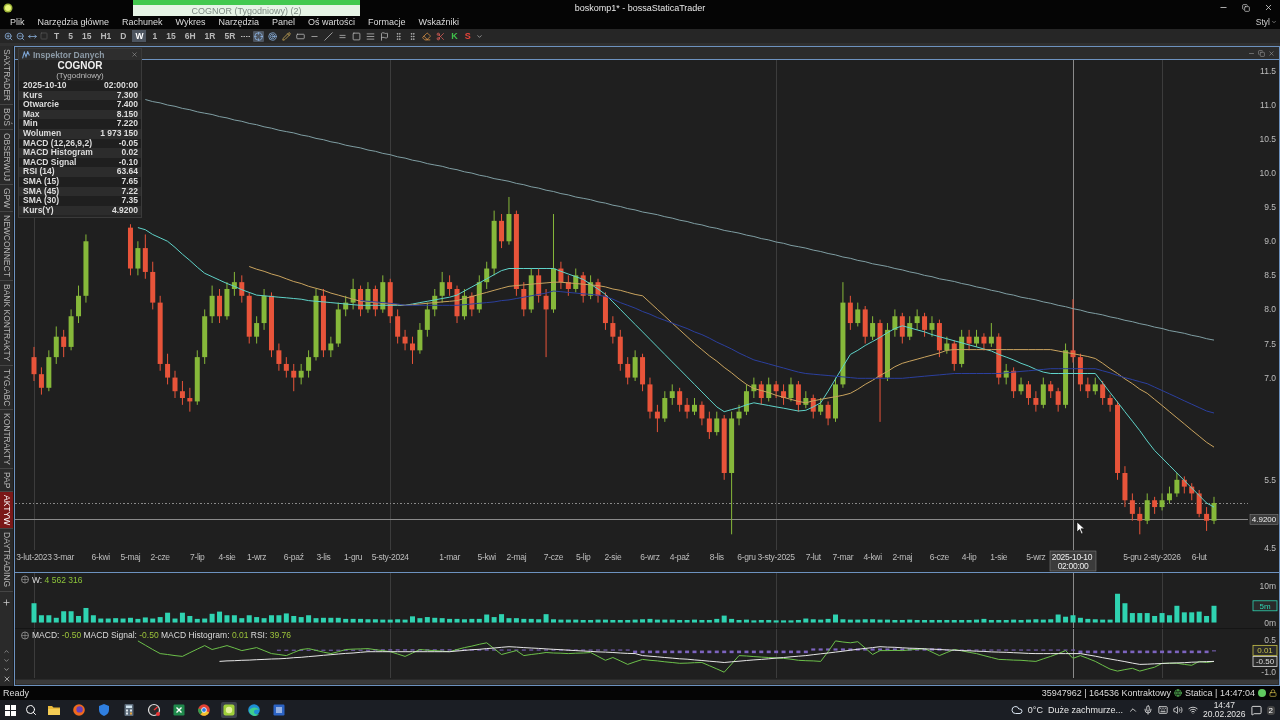 This screenshot has width=1280, height=720. What do you see at coordinates (120, 86) in the screenshot?
I see `field-value: 02:00:00` at bounding box center [120, 86].